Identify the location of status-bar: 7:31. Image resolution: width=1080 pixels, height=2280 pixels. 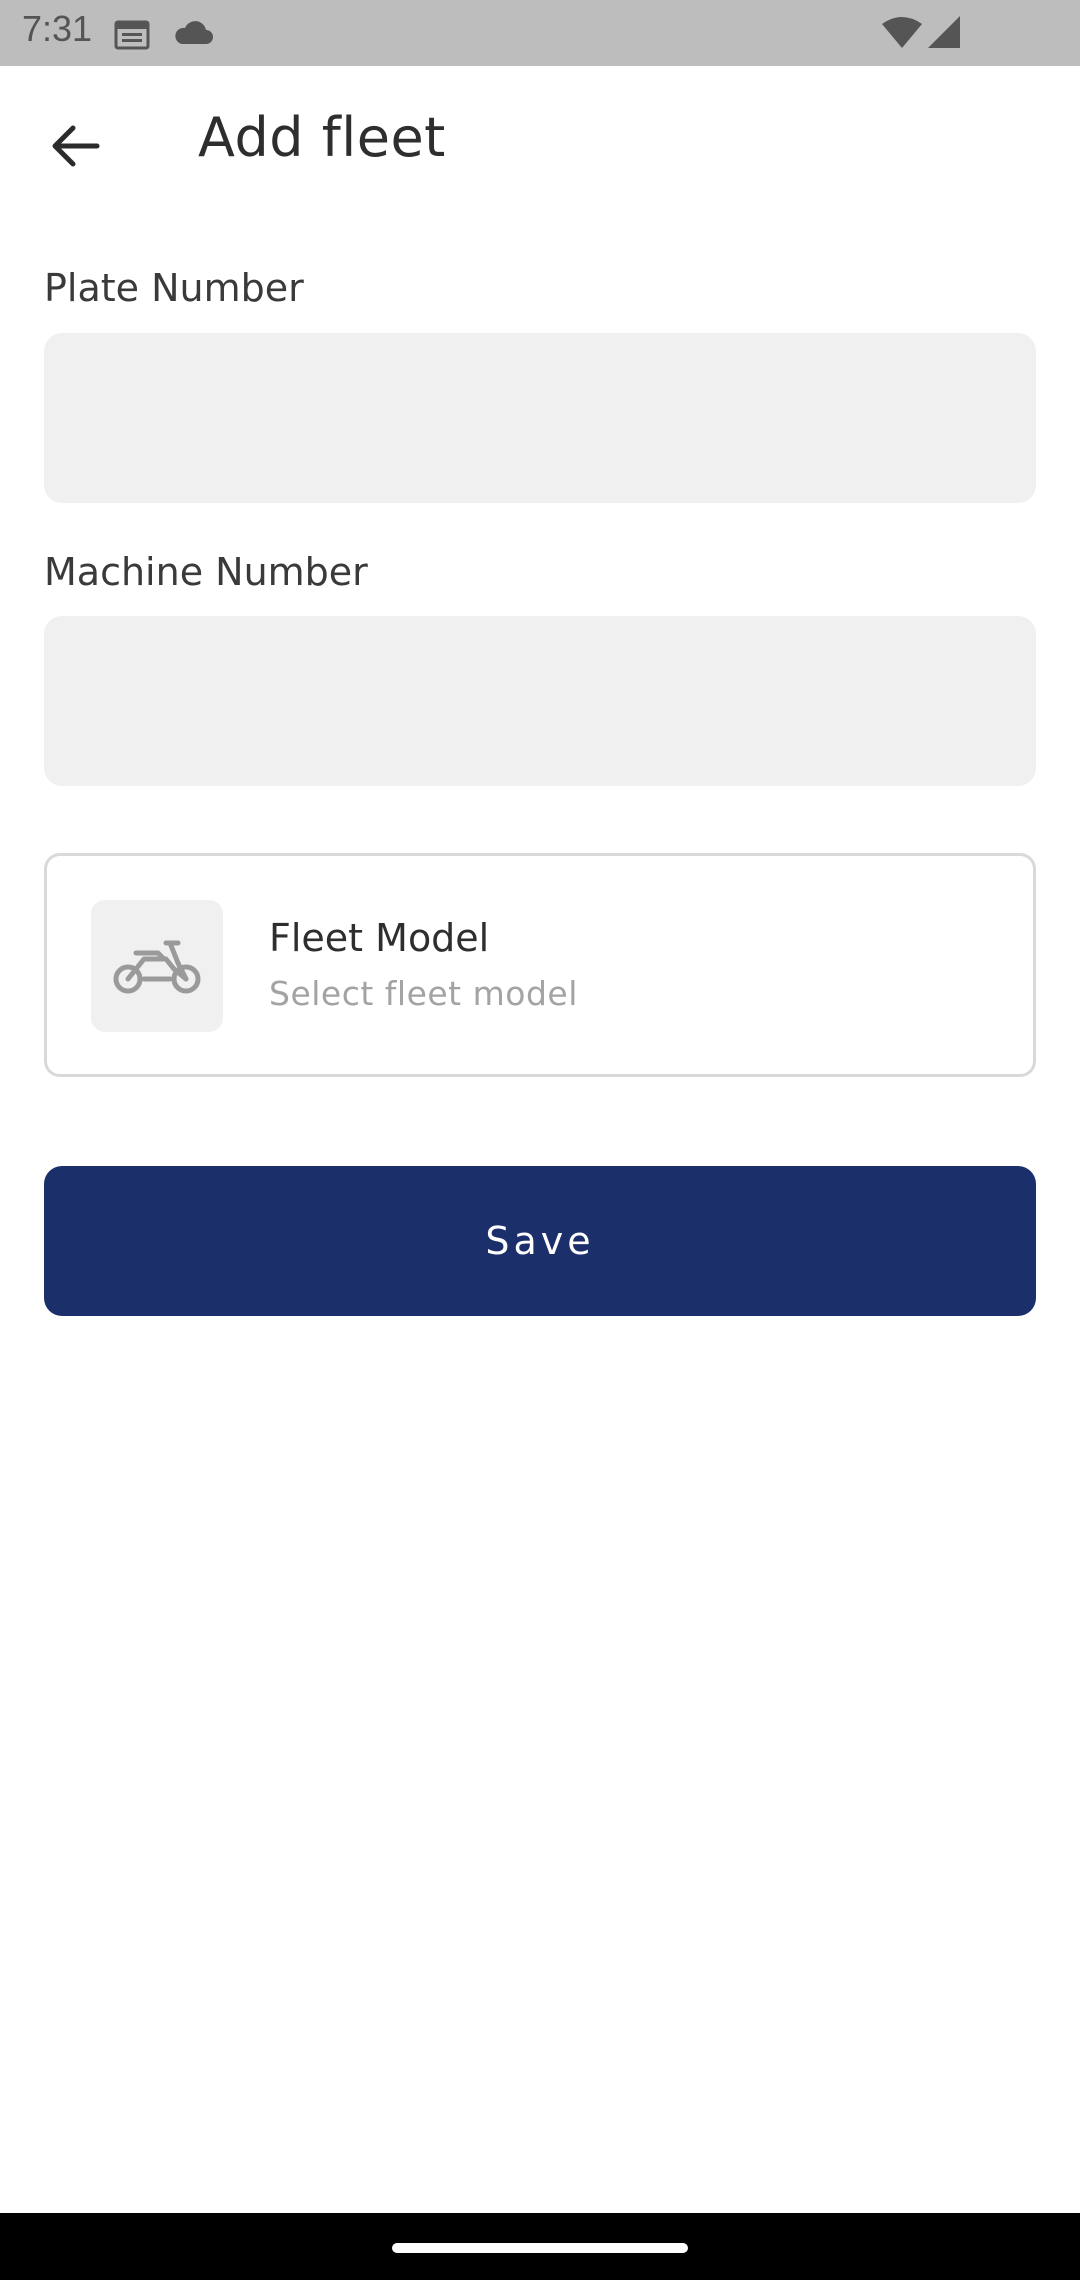
(540, 33).